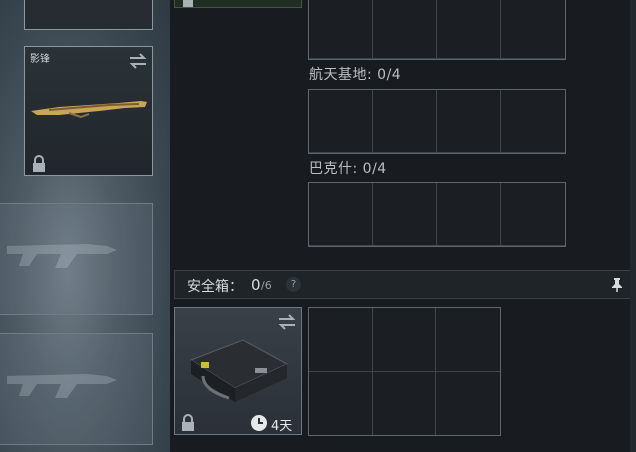 The image size is (636, 452). Describe the element at coordinates (40, 59) in the screenshot. I see `weapon-name: 影锋` at that location.